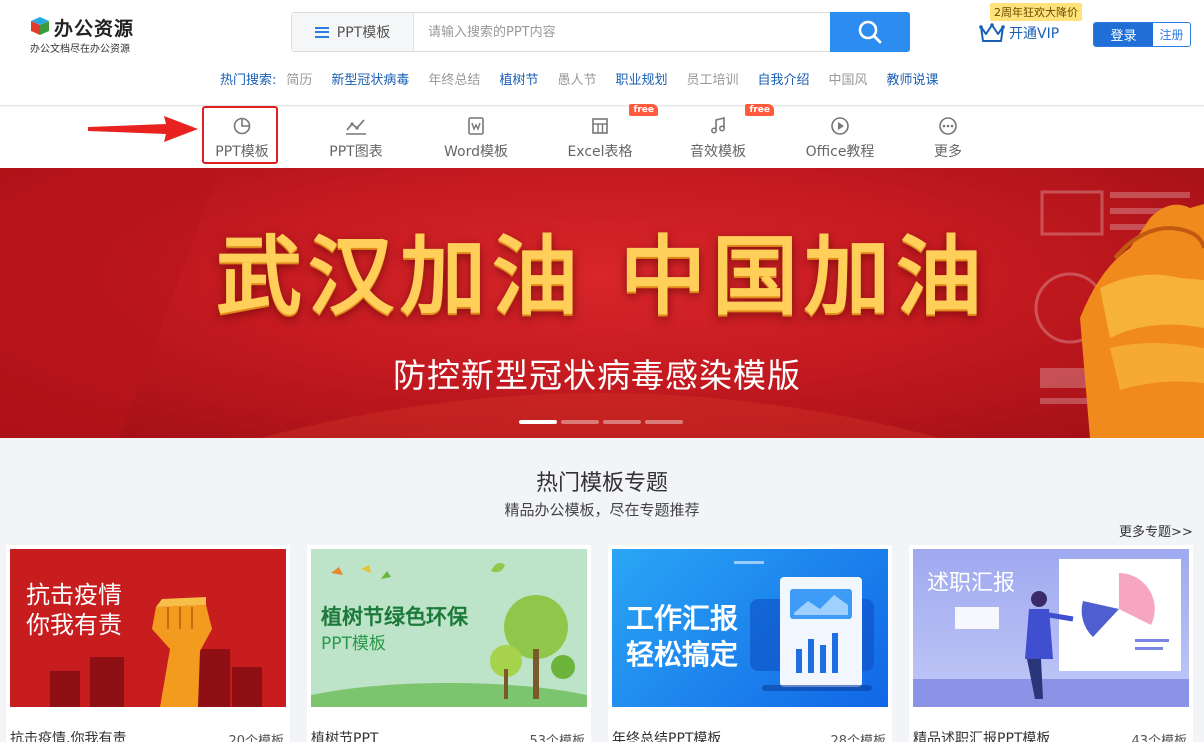 The image size is (1204, 742). What do you see at coordinates (913, 78) in the screenshot?
I see `hot-search-item: 教师说课` at bounding box center [913, 78].